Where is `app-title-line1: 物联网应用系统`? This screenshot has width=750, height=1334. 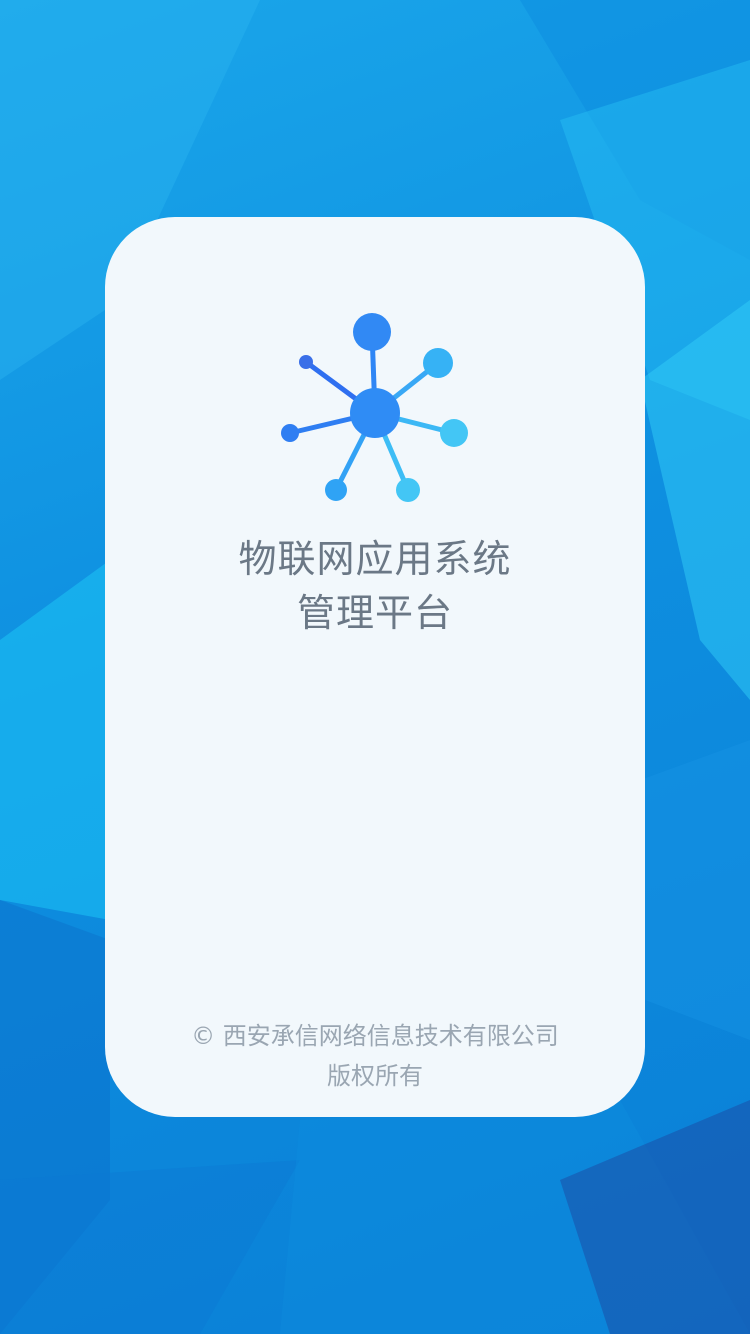
app-title-line1: 物联网应用系统 is located at coordinates (375, 559).